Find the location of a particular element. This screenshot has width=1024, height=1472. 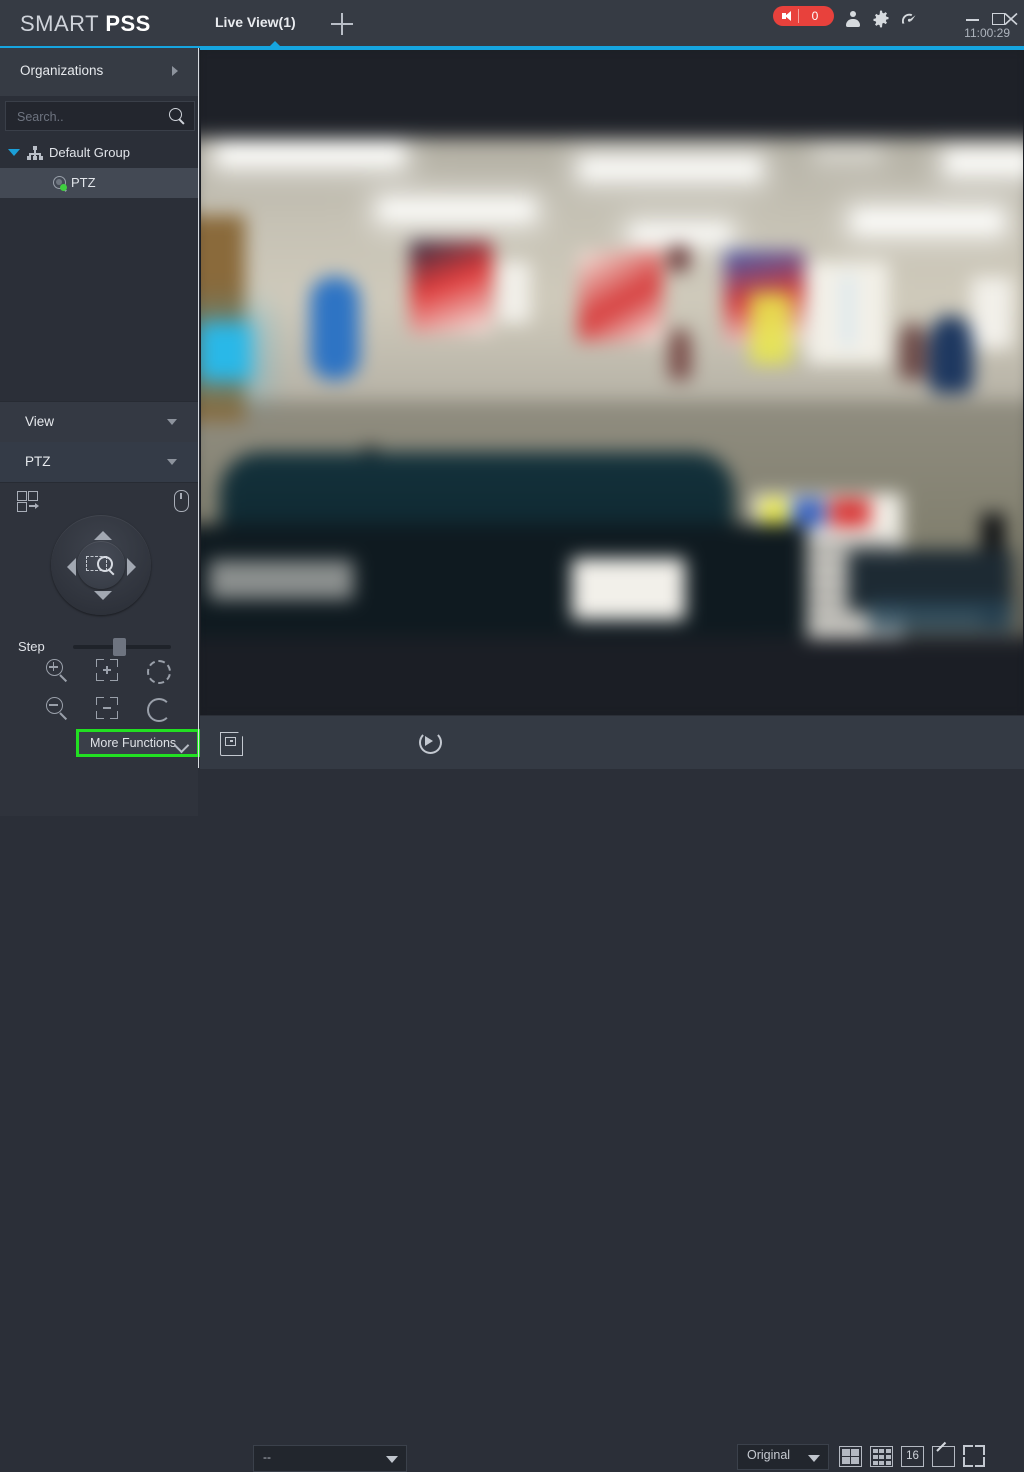

search-icon is located at coordinates (177, 116).